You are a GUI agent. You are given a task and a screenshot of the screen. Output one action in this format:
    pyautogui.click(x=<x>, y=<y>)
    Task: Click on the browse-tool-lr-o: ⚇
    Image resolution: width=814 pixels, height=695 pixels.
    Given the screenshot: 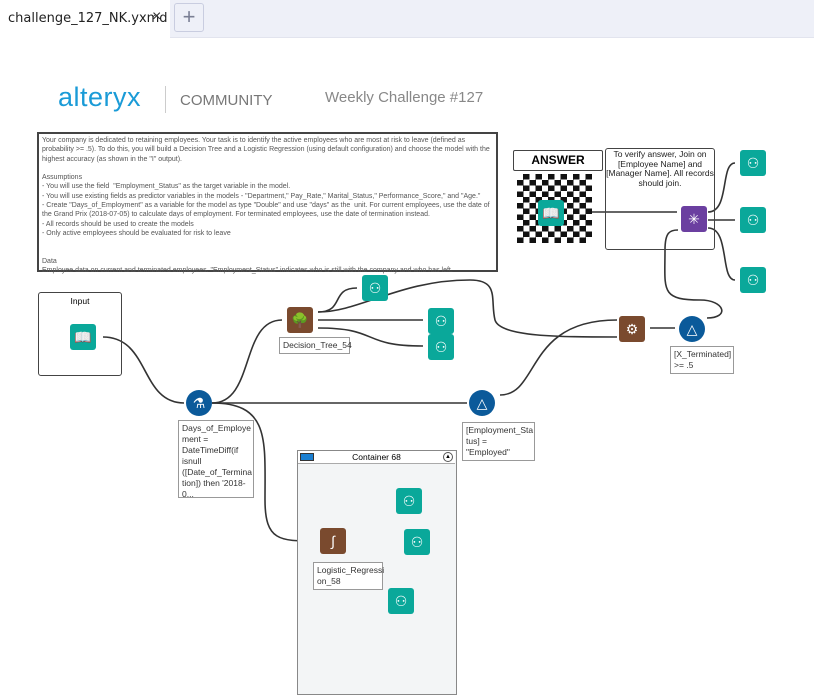 What is the action you would take?
    pyautogui.click(x=409, y=501)
    